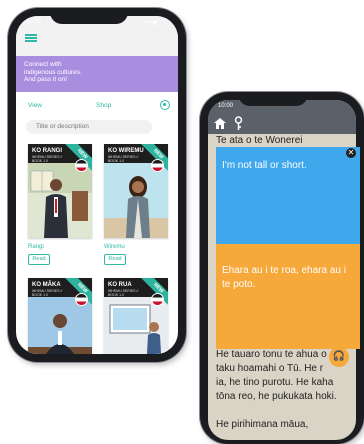 The height and width of the screenshot is (444, 364). I want to click on book-card-rua: KO RUA WHEMU SERIES // BOOK 1.0 NEW, so click(136, 316).